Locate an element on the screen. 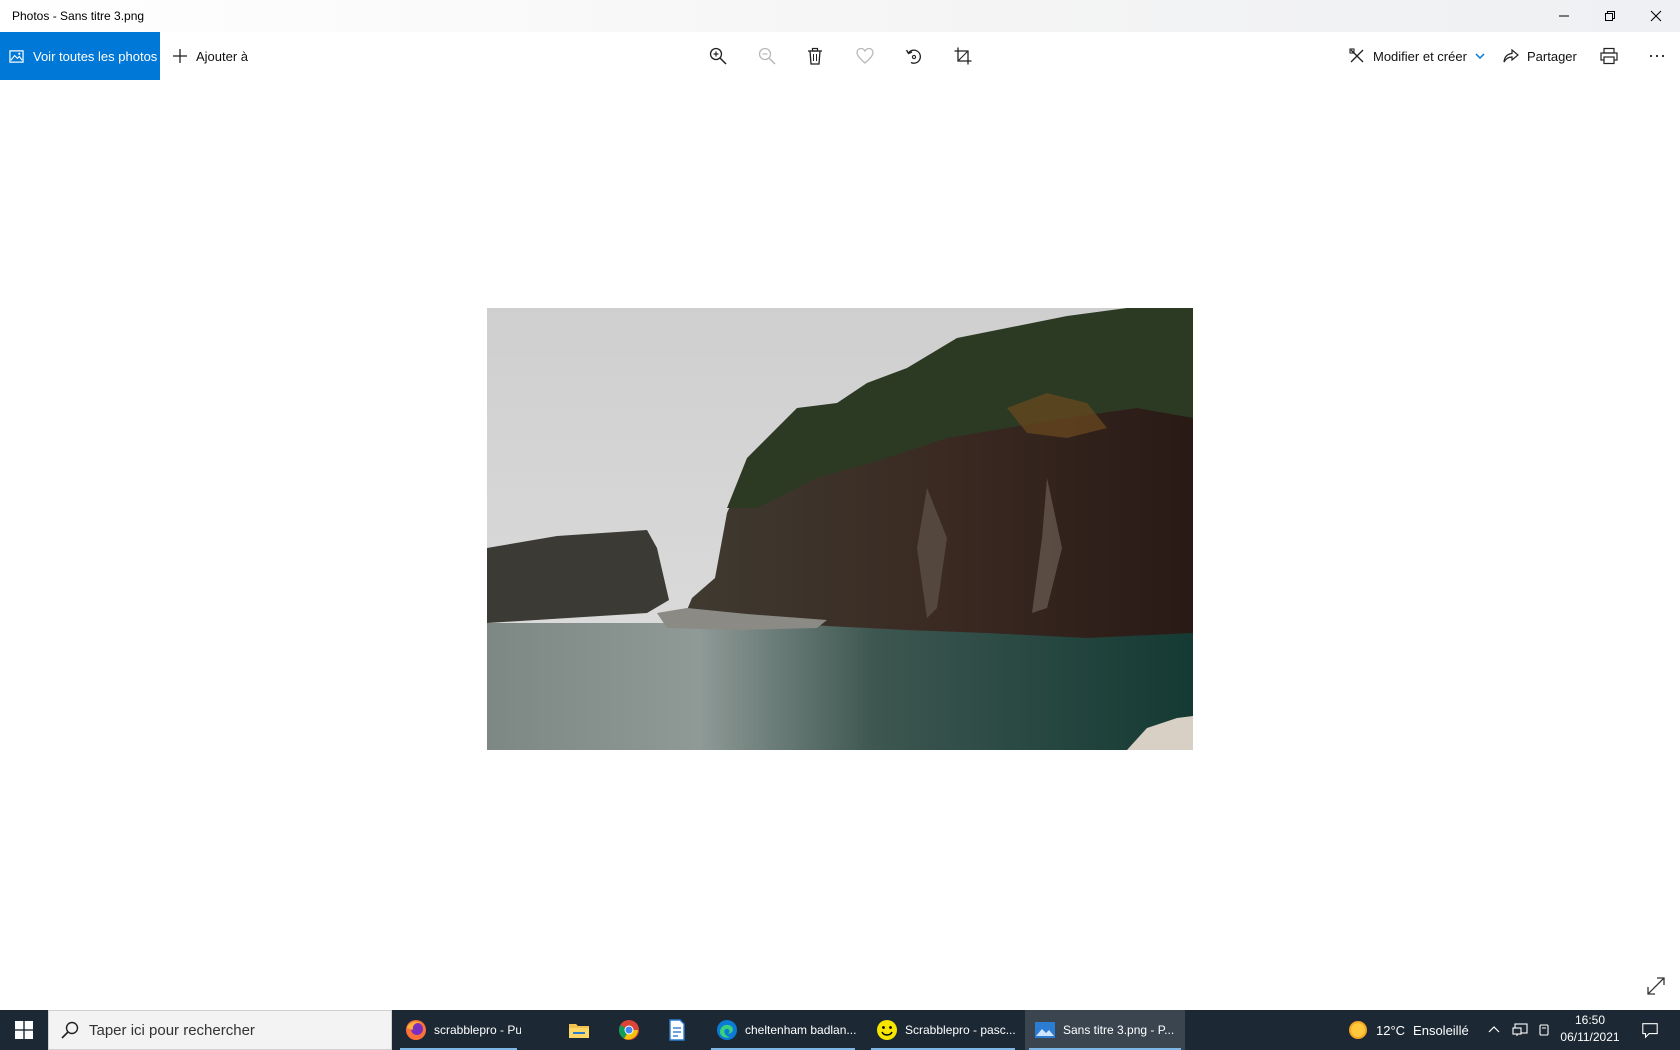 This screenshot has height=1050, width=1680. file-explorer-icon is located at coordinates (579, 1031).